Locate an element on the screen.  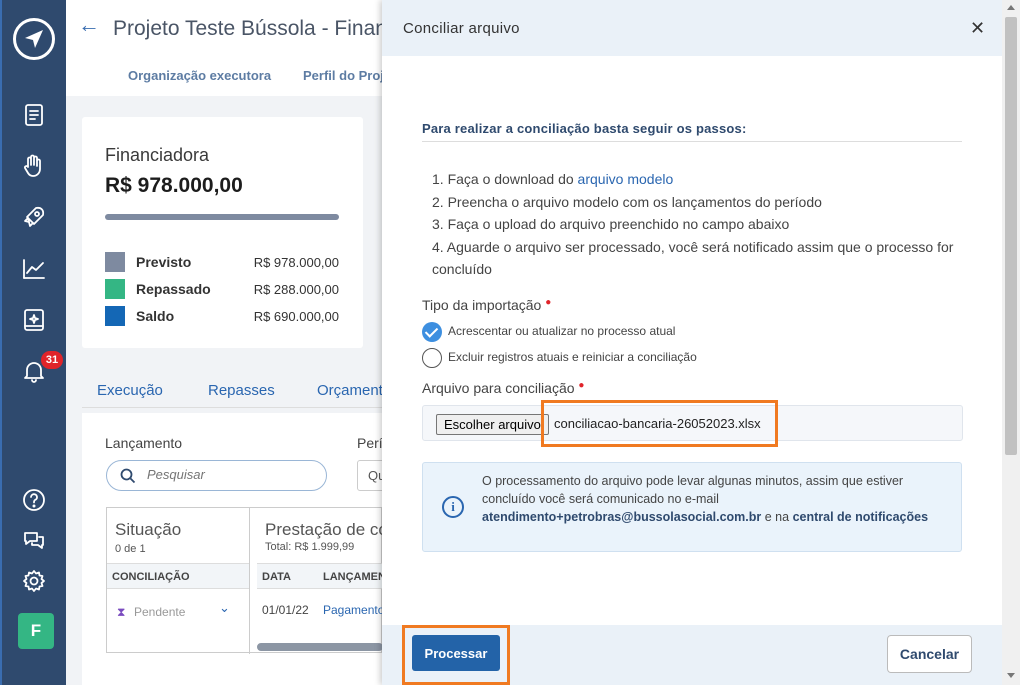
card-title: Financiadora is located at coordinates (157, 155).